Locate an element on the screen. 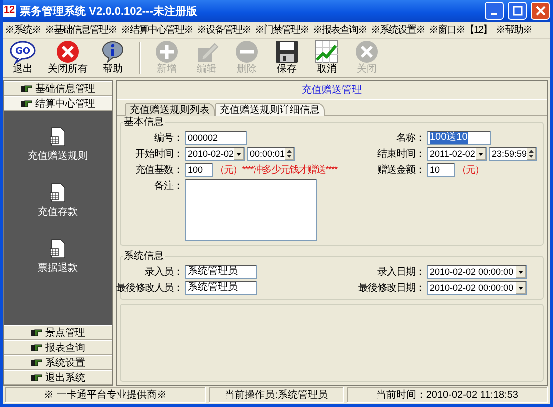 The image size is (553, 407). sidebar-section-header: 基础信息管理 is located at coordinates (58, 88).